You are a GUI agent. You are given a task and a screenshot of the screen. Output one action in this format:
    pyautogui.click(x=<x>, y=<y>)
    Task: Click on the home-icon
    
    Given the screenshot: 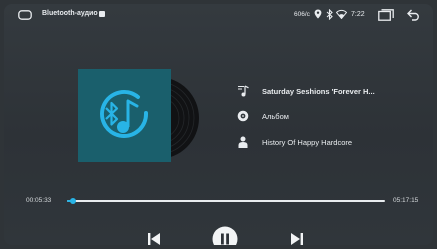 What is the action you would take?
    pyautogui.click(x=25, y=15)
    